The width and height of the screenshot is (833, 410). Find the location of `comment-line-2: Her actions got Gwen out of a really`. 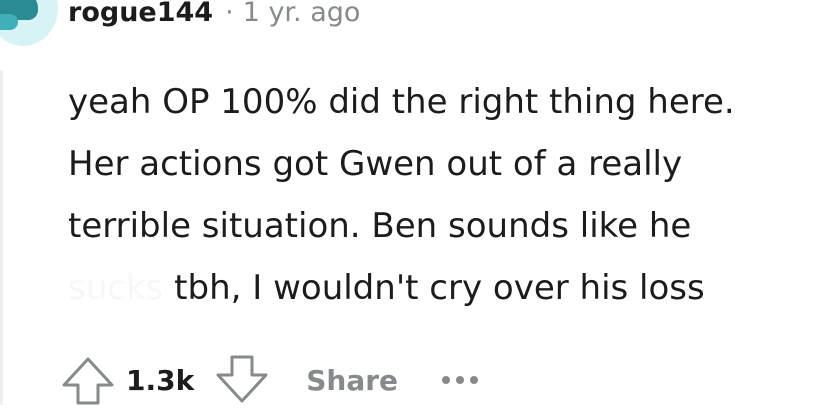

comment-line-2: Her actions got Gwen out of a really is located at coordinates (375, 164).